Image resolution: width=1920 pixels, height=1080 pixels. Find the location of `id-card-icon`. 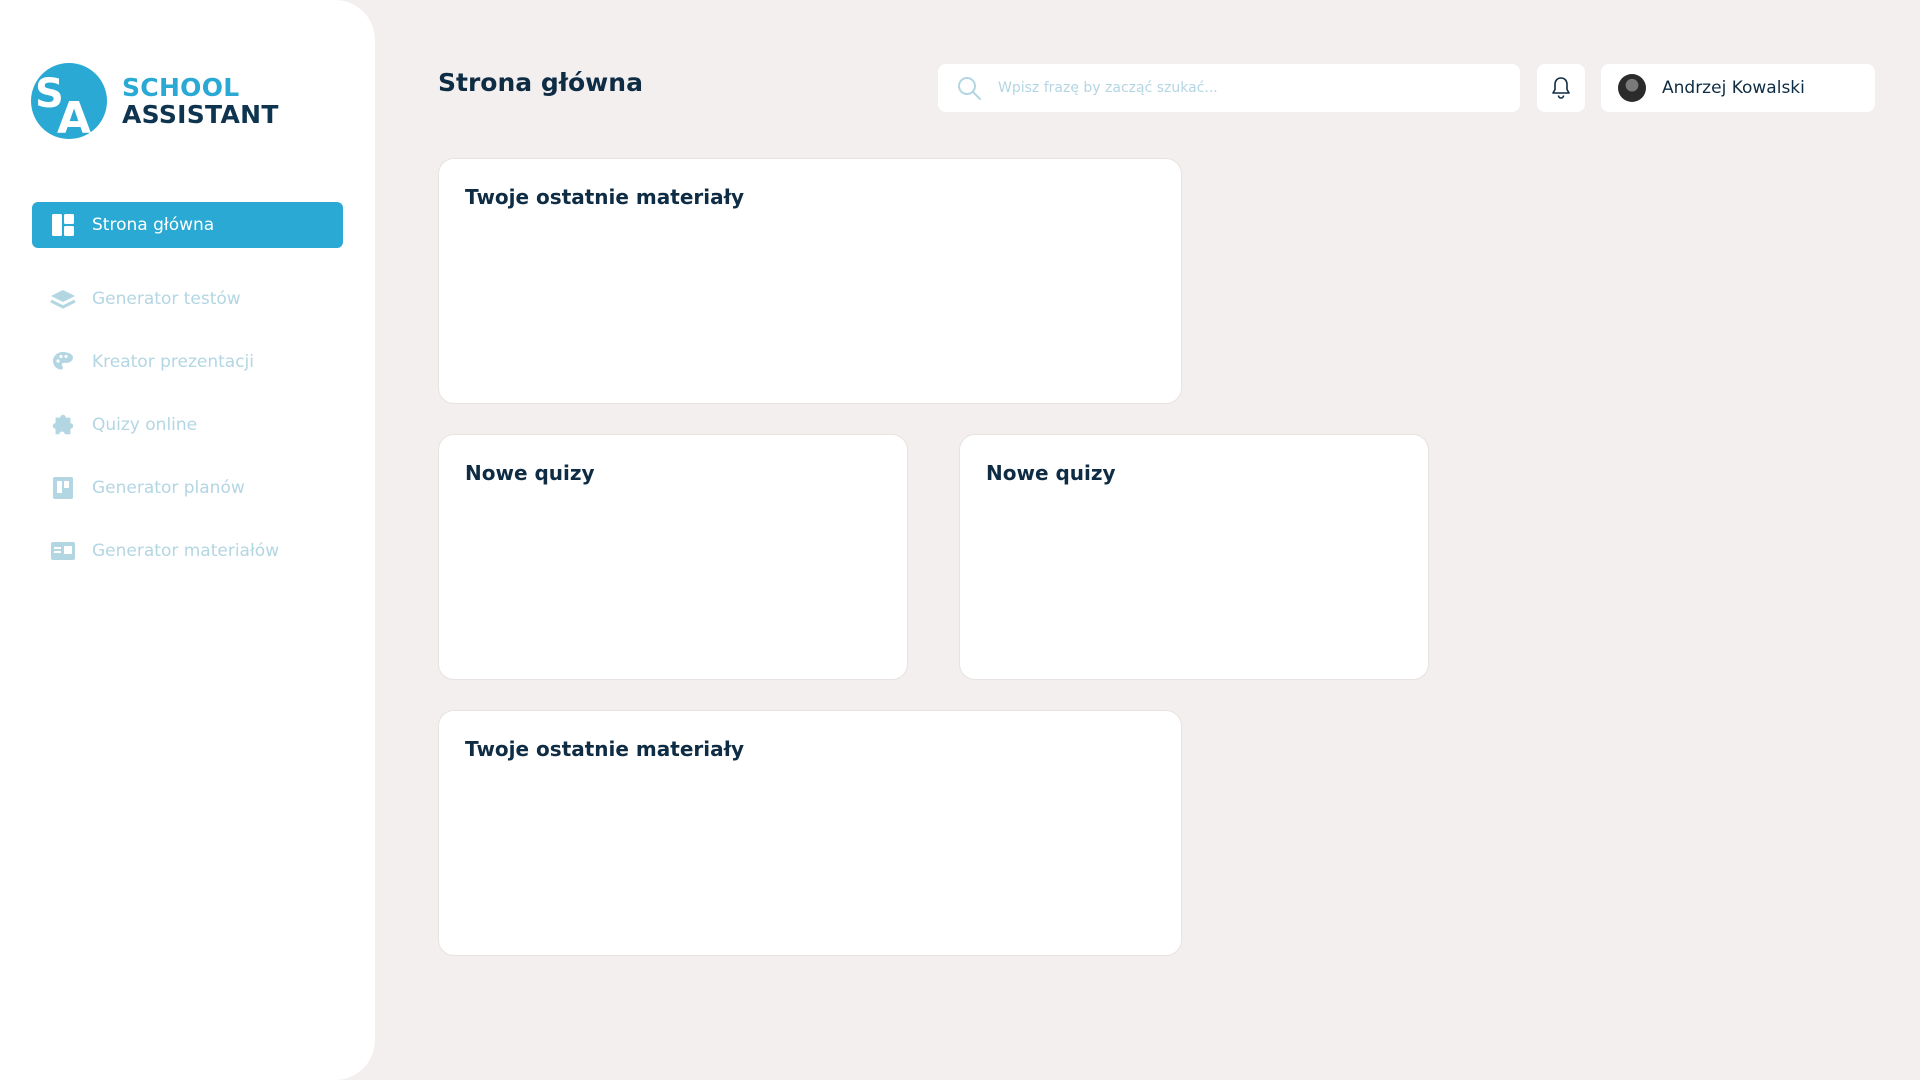

id-card-icon is located at coordinates (63, 551).